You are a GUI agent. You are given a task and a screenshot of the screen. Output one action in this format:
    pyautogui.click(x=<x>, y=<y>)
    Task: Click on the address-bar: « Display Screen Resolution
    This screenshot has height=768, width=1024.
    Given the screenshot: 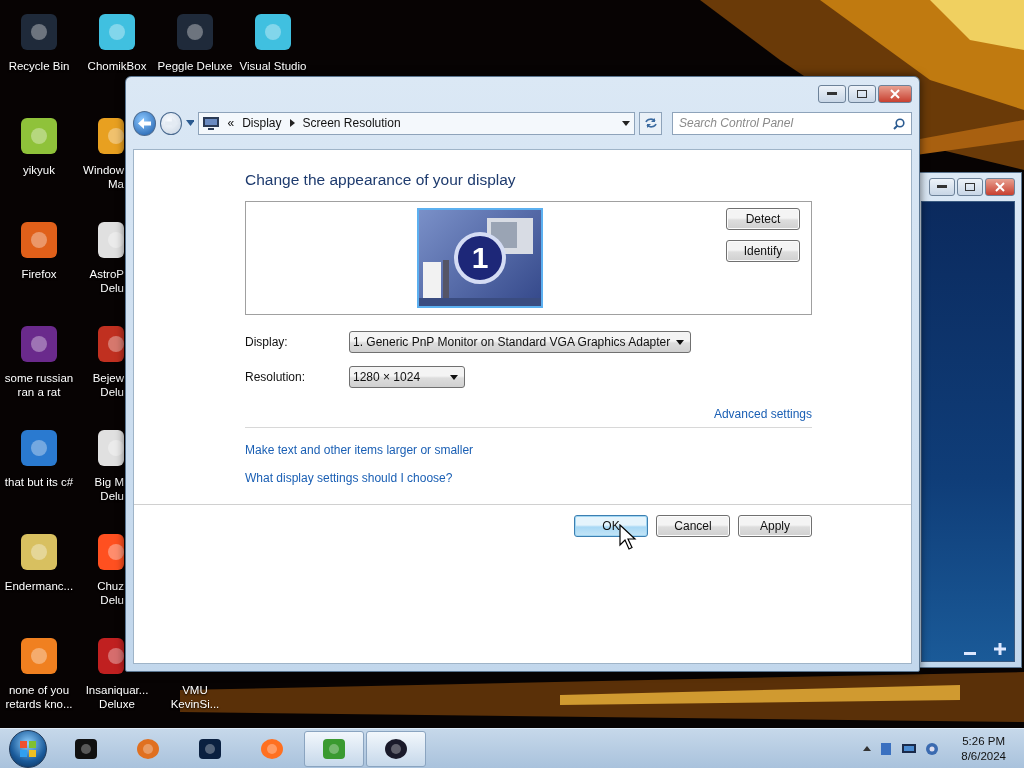 What is the action you would take?
    pyautogui.click(x=417, y=123)
    